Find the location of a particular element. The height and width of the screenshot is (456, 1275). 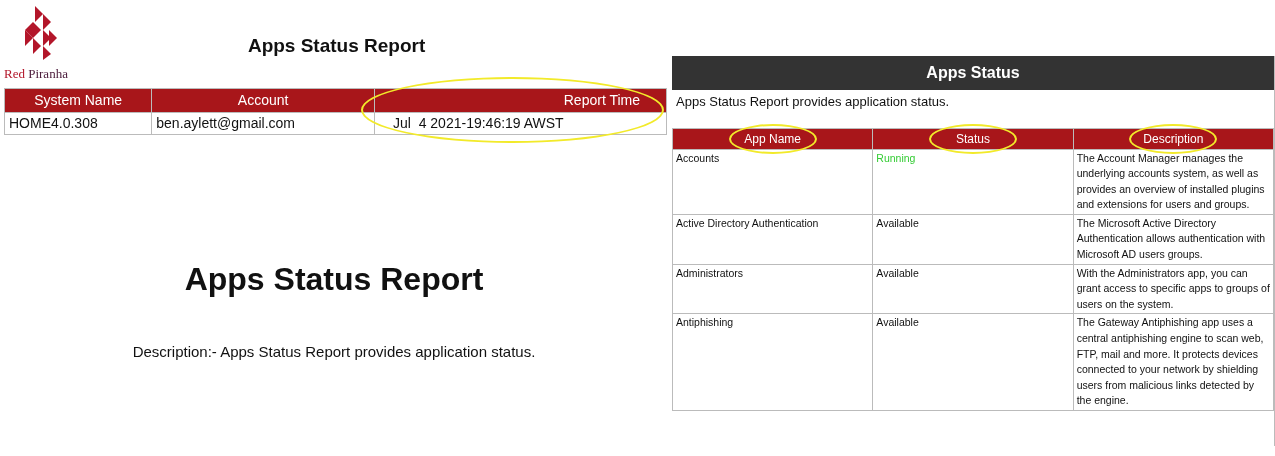

app-description: The Gateway Antiphishing app uses a central antiphishing engine to scan web, FTP, mail and more. It protects devices connected to your network by shielding users from malicious links detected by the engine. is located at coordinates (1170, 361).